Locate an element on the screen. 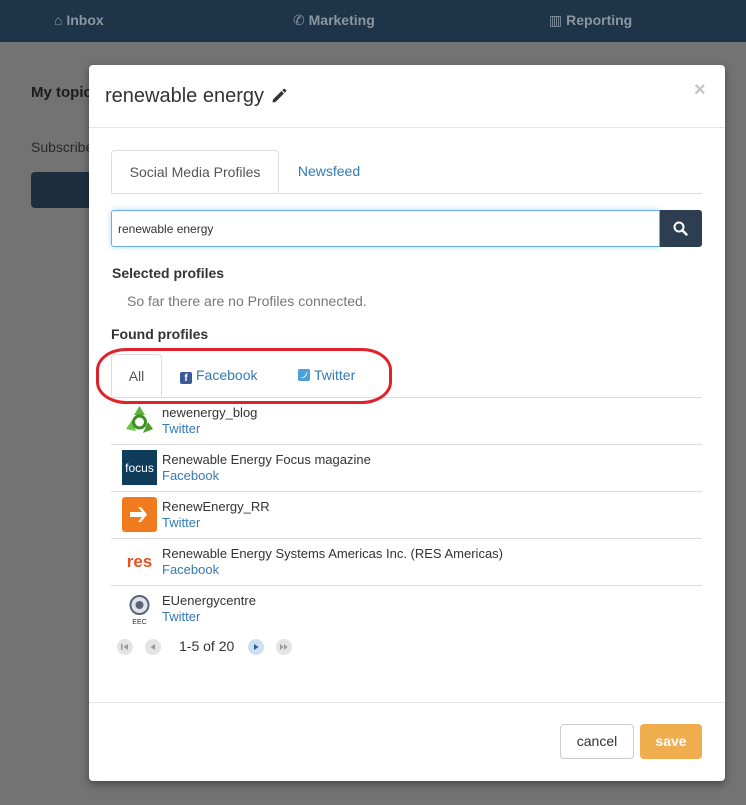 The image size is (746, 805). background-title: My topic is located at coordinates (61, 92).